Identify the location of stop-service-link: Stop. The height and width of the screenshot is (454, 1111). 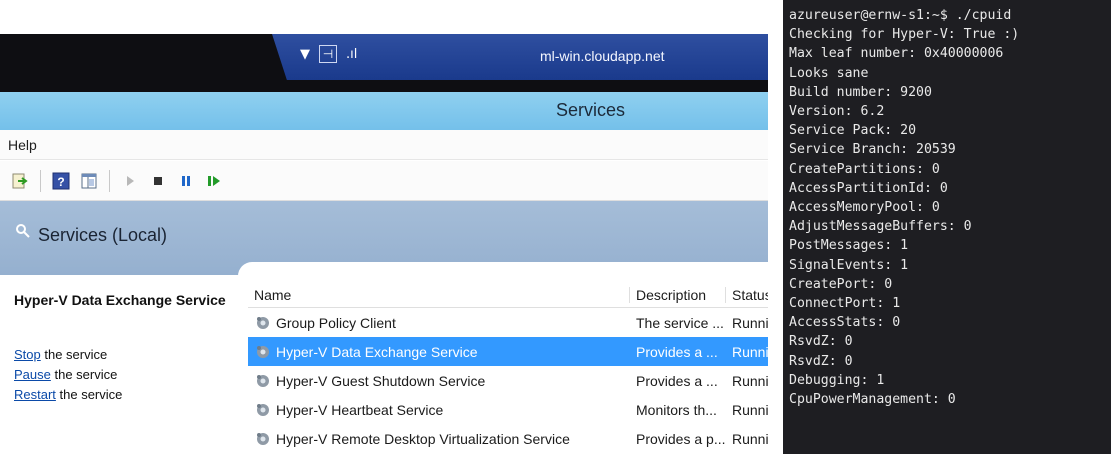
(27, 354).